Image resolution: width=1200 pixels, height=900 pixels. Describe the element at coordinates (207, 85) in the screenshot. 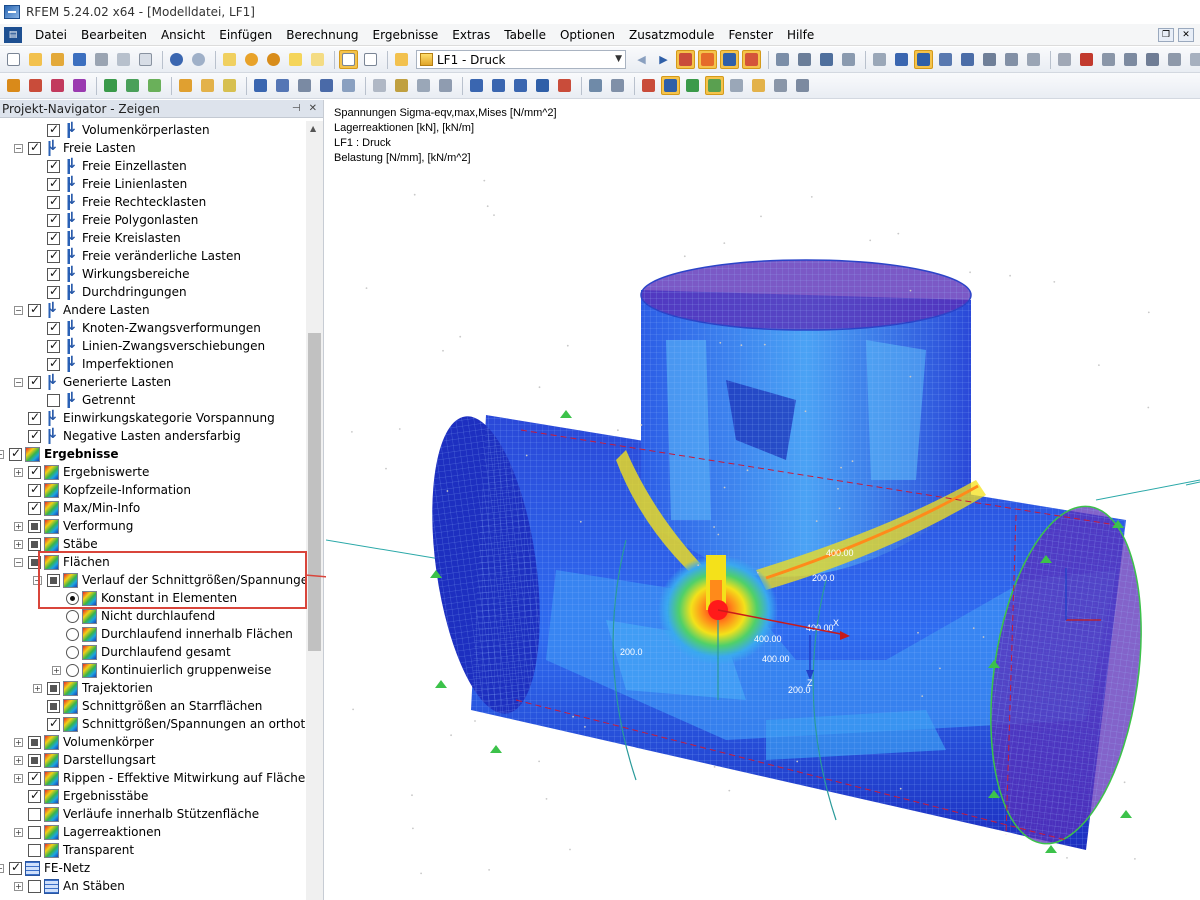

I see `line-load-icon` at that location.